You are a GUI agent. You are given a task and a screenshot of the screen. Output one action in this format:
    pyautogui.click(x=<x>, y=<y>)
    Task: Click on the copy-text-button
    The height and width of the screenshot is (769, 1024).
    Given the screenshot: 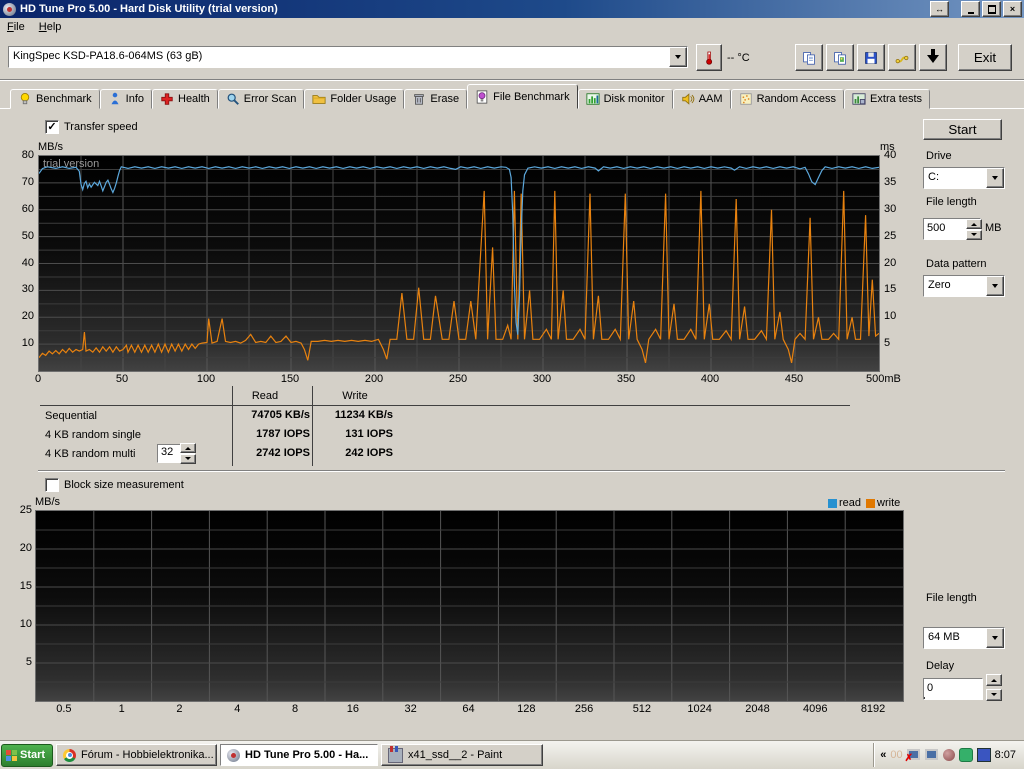 What is the action you would take?
    pyautogui.click(x=809, y=57)
    